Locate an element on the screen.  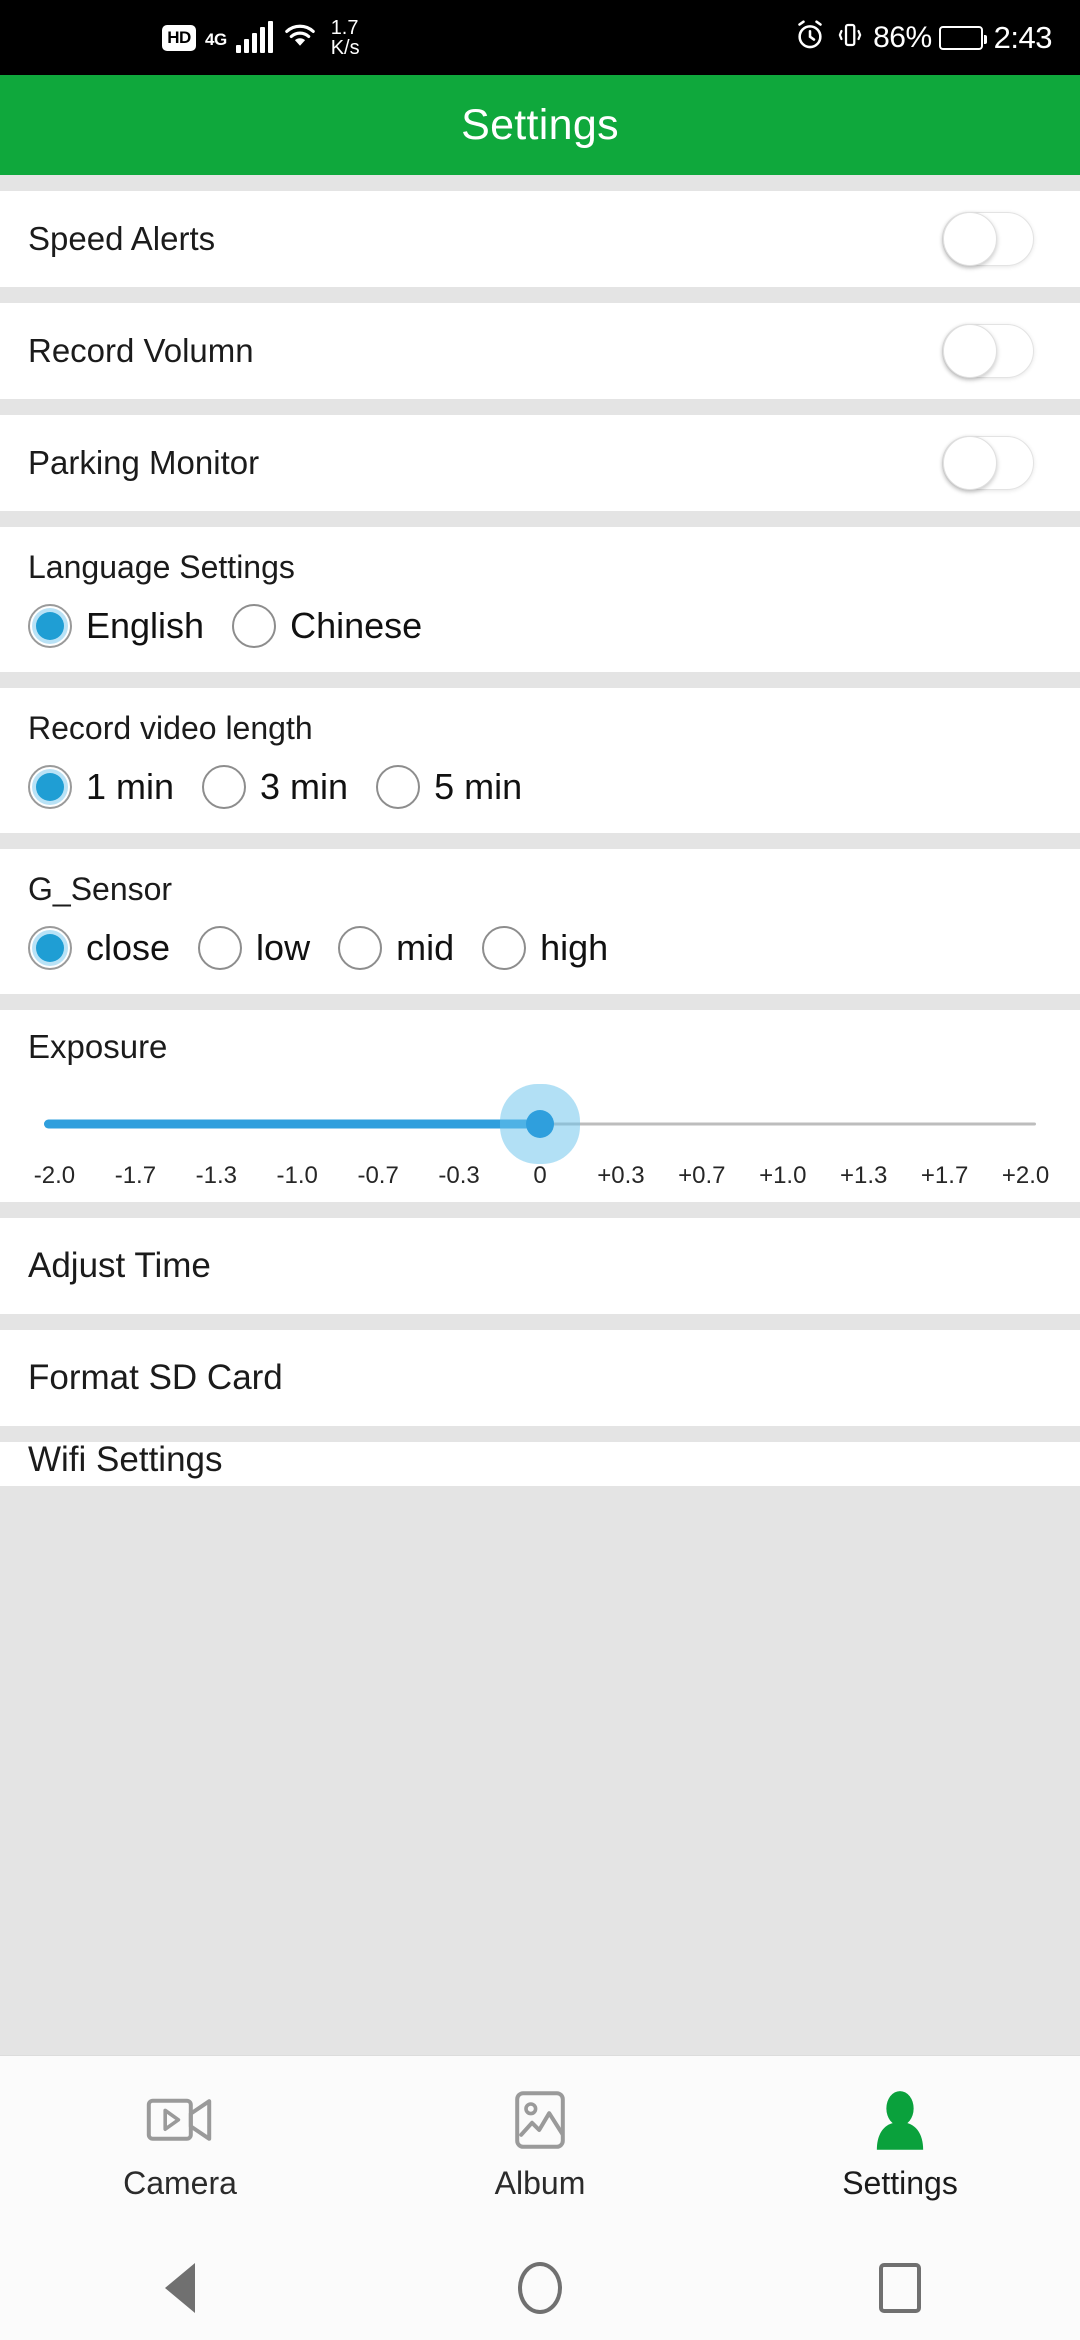
exposure-tick: 0 is located at coordinates (540, 1175).